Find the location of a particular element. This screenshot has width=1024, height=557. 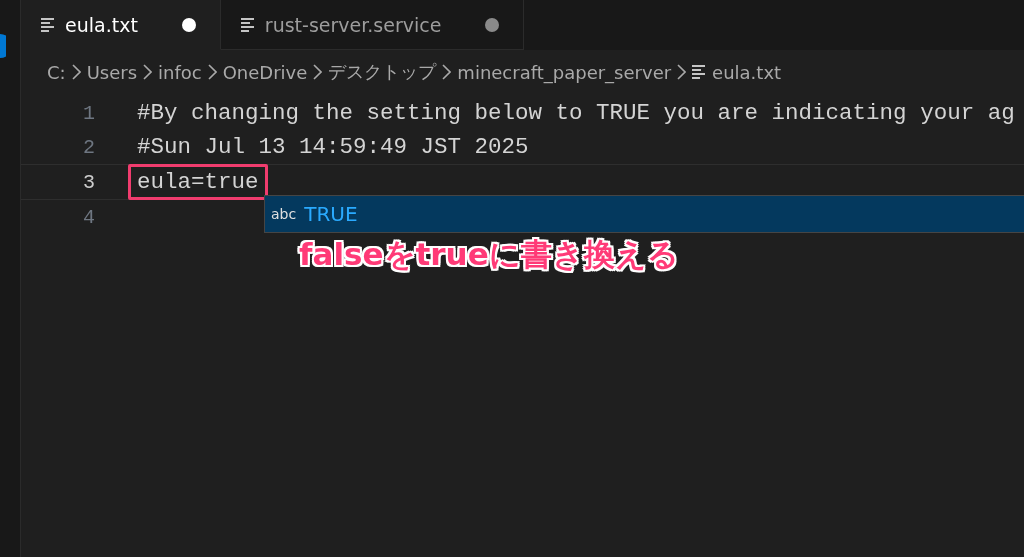

annotation-text: falseをtrueに書き換える is located at coordinates (489, 254).